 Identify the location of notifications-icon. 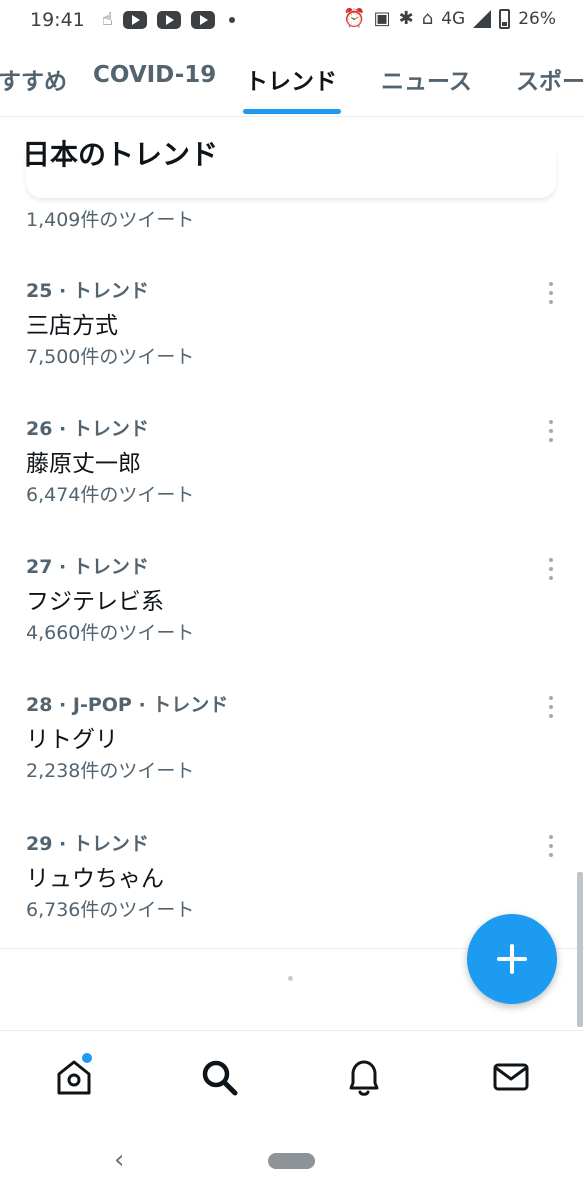
(364, 1077).